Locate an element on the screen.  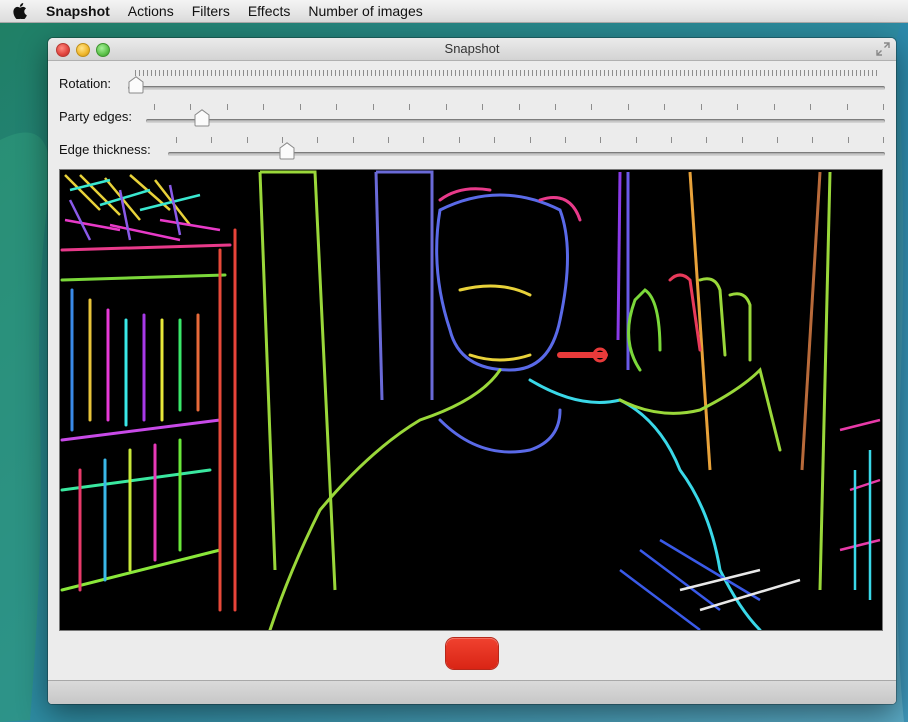
menu-number-of-images: Number of images is located at coordinates (365, 11).